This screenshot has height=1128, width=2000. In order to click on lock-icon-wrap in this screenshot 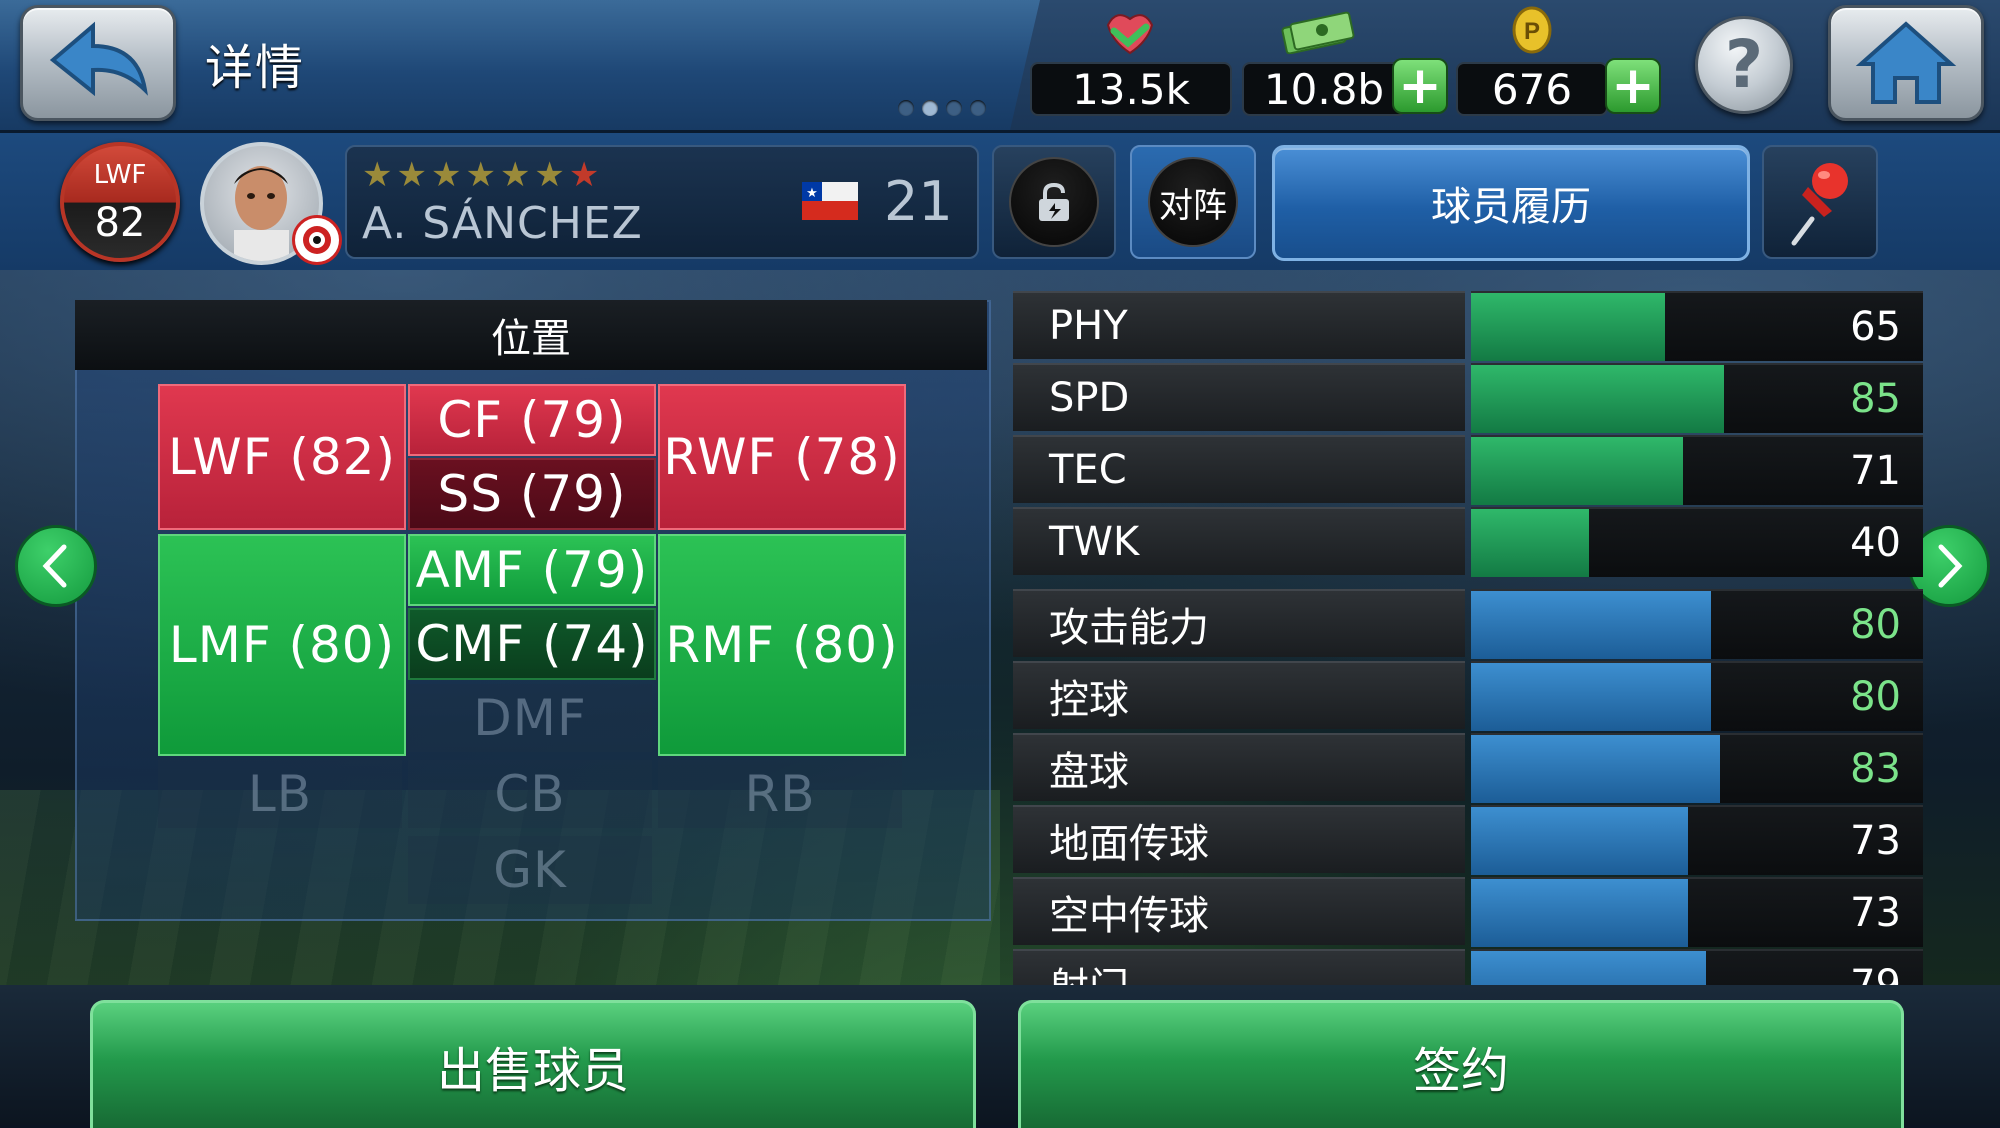, I will do `click(1054, 202)`.